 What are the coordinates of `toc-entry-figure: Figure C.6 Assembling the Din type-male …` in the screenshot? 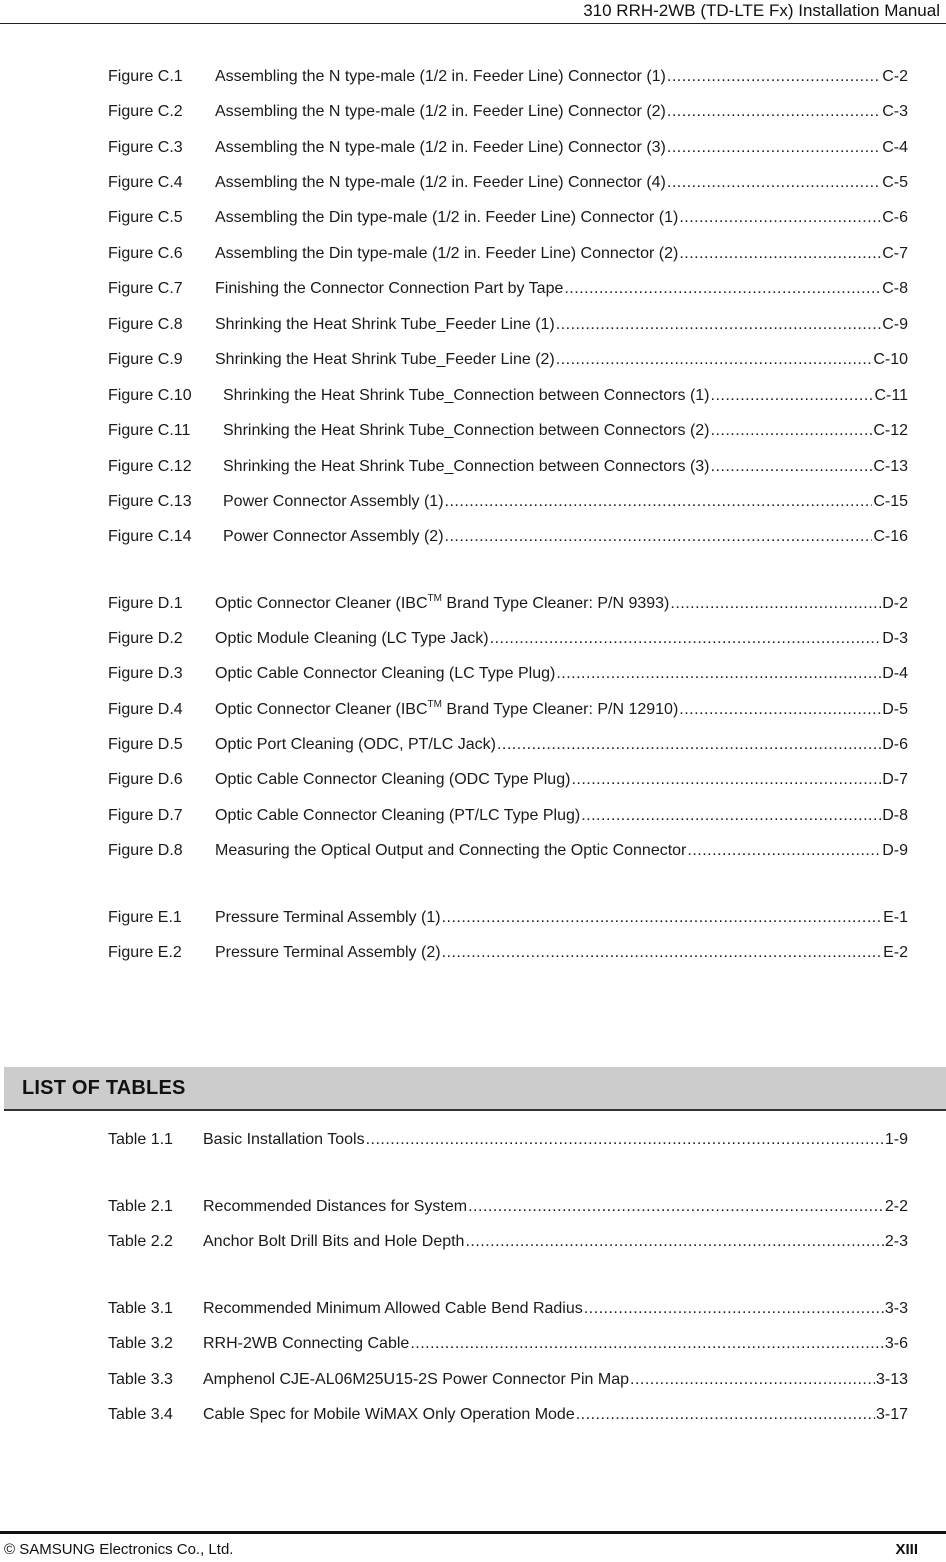 It's located at (508, 254).